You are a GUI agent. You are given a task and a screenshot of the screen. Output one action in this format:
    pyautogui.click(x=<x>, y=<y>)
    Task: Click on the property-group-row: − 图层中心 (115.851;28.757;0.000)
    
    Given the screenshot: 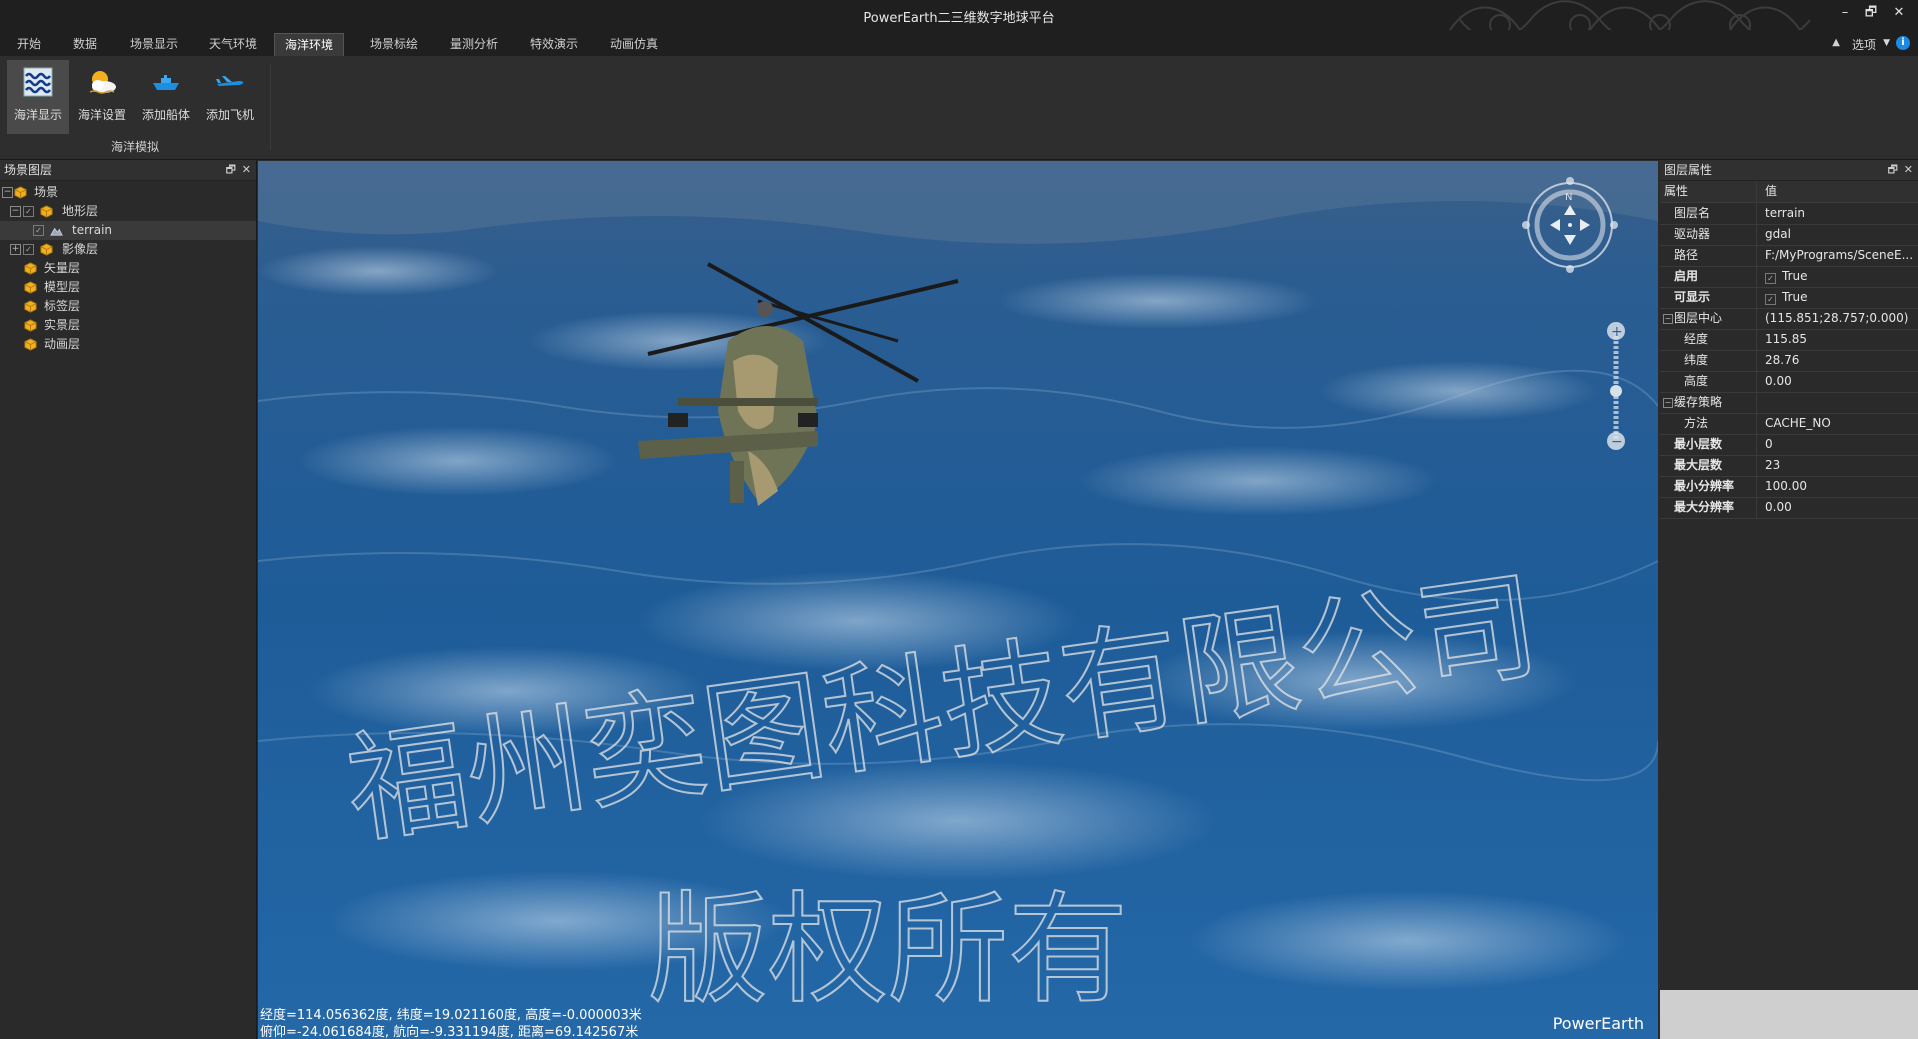 What is the action you would take?
    pyautogui.click(x=1789, y=319)
    